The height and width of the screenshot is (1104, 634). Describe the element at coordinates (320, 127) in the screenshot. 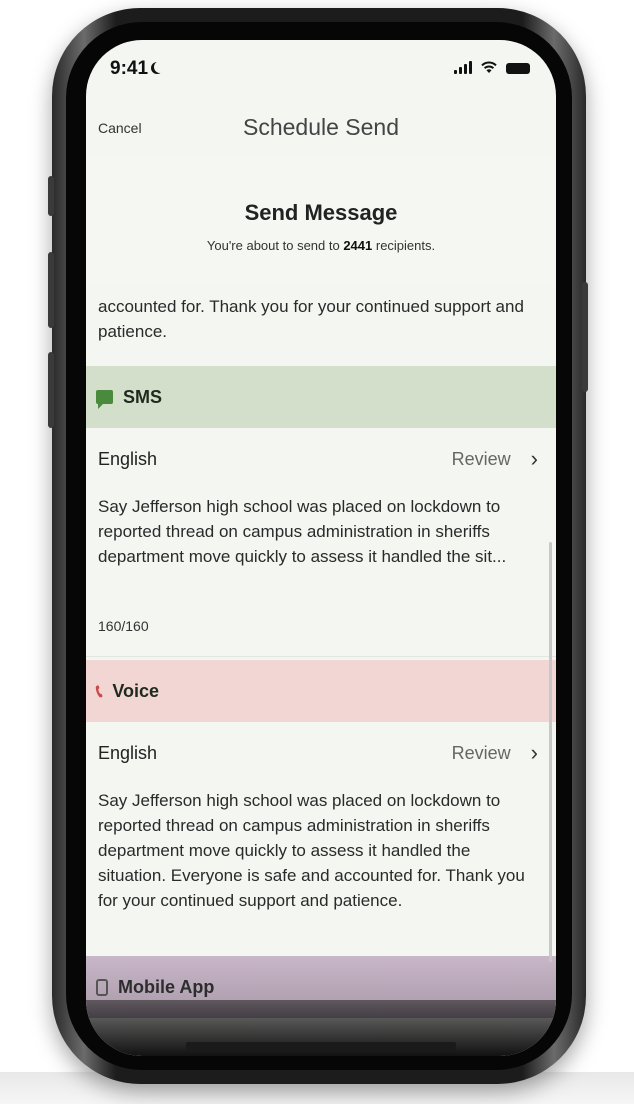

I see `page-title: Schedule Send` at that location.